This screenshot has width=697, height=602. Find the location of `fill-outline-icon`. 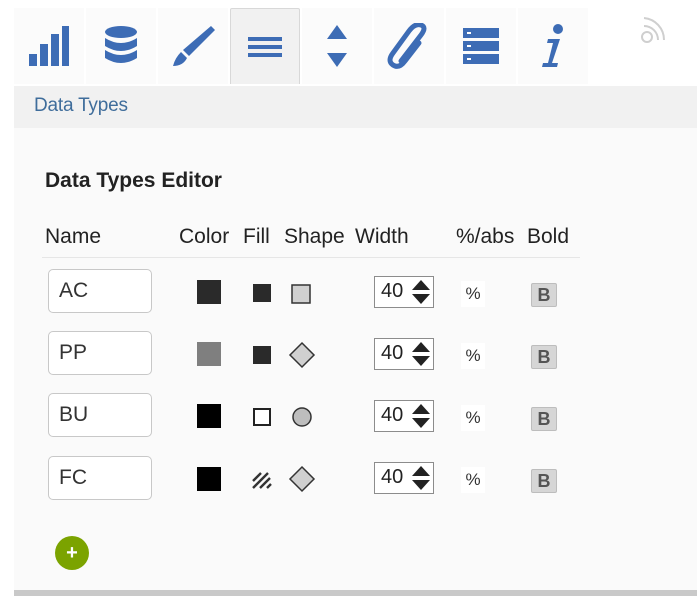

fill-outline-icon is located at coordinates (262, 417).